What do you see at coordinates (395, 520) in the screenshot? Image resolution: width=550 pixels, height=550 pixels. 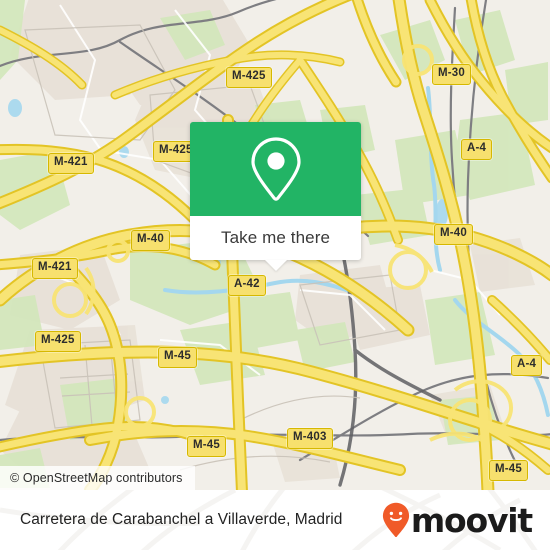 I see `moovit-smiley-pin-icon` at bounding box center [395, 520].